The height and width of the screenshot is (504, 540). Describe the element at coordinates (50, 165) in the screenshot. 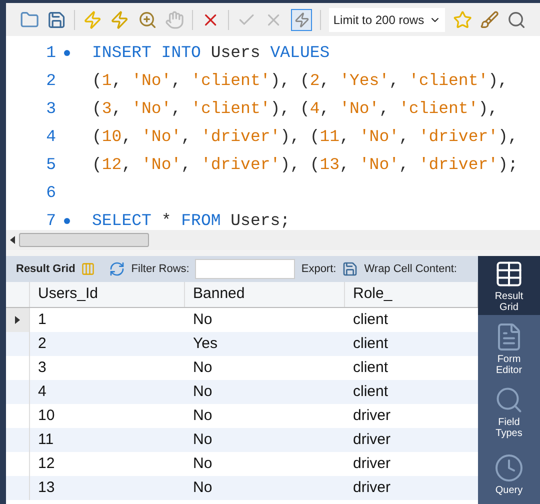

I see `line-number: 5` at that location.